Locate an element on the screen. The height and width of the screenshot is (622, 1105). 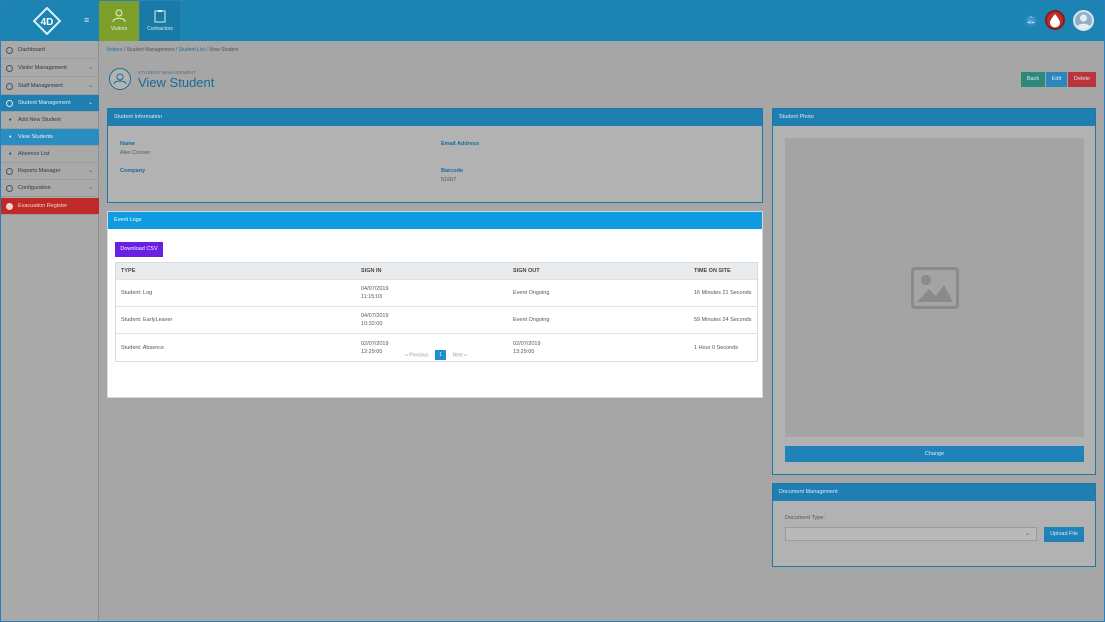
sidebar-item-configuration: Configuration ⌄ is located at coordinates (49, 188).